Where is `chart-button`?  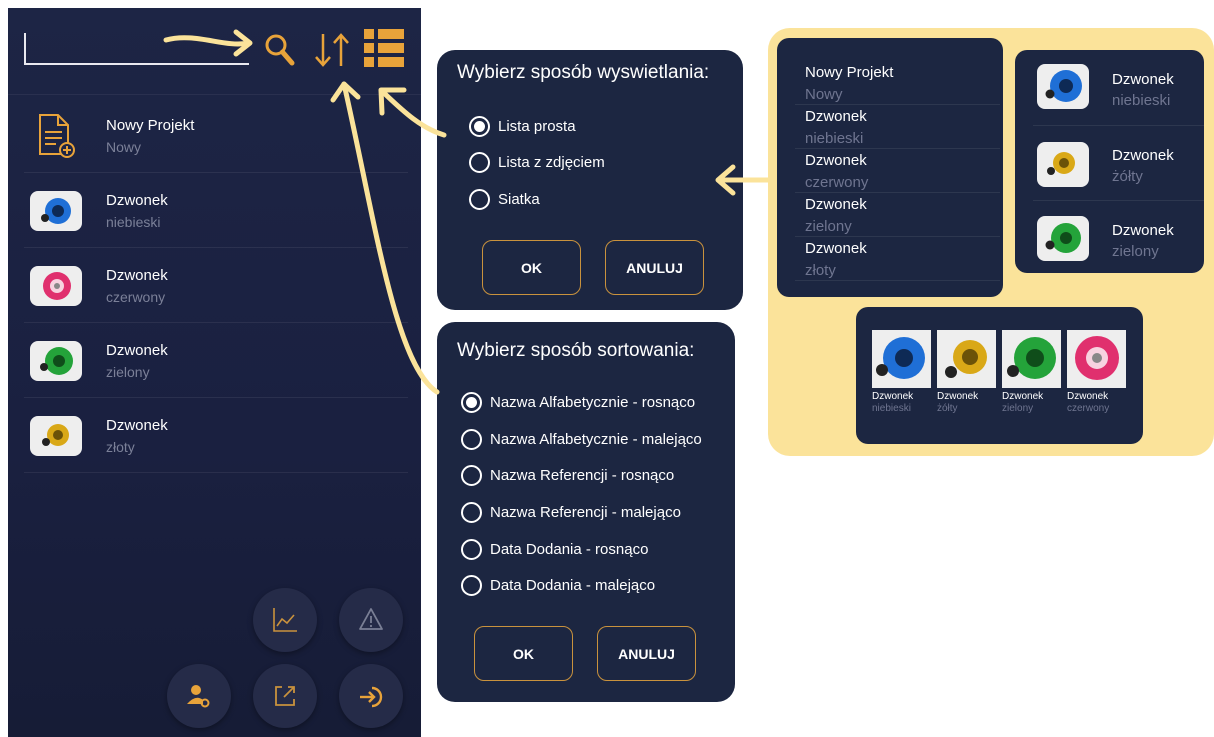 chart-button is located at coordinates (285, 620).